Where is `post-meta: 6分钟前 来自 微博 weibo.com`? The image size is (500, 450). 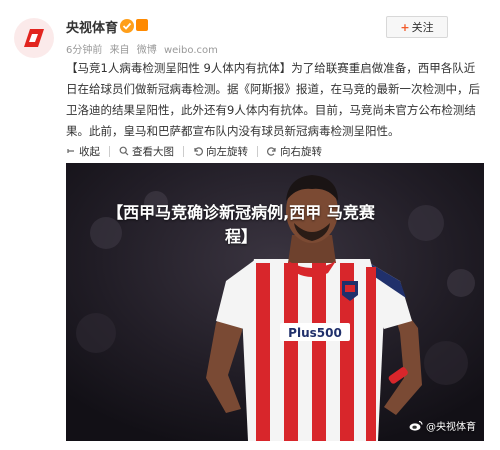 post-meta: 6分钟前 来自 微博 weibo.com is located at coordinates (144, 48).